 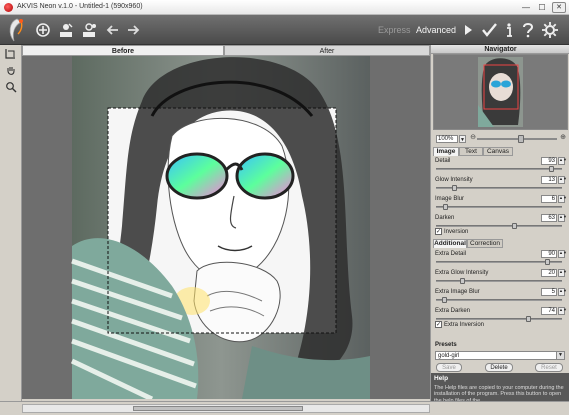 I want to click on tab-image: Image, so click(x=446, y=151).